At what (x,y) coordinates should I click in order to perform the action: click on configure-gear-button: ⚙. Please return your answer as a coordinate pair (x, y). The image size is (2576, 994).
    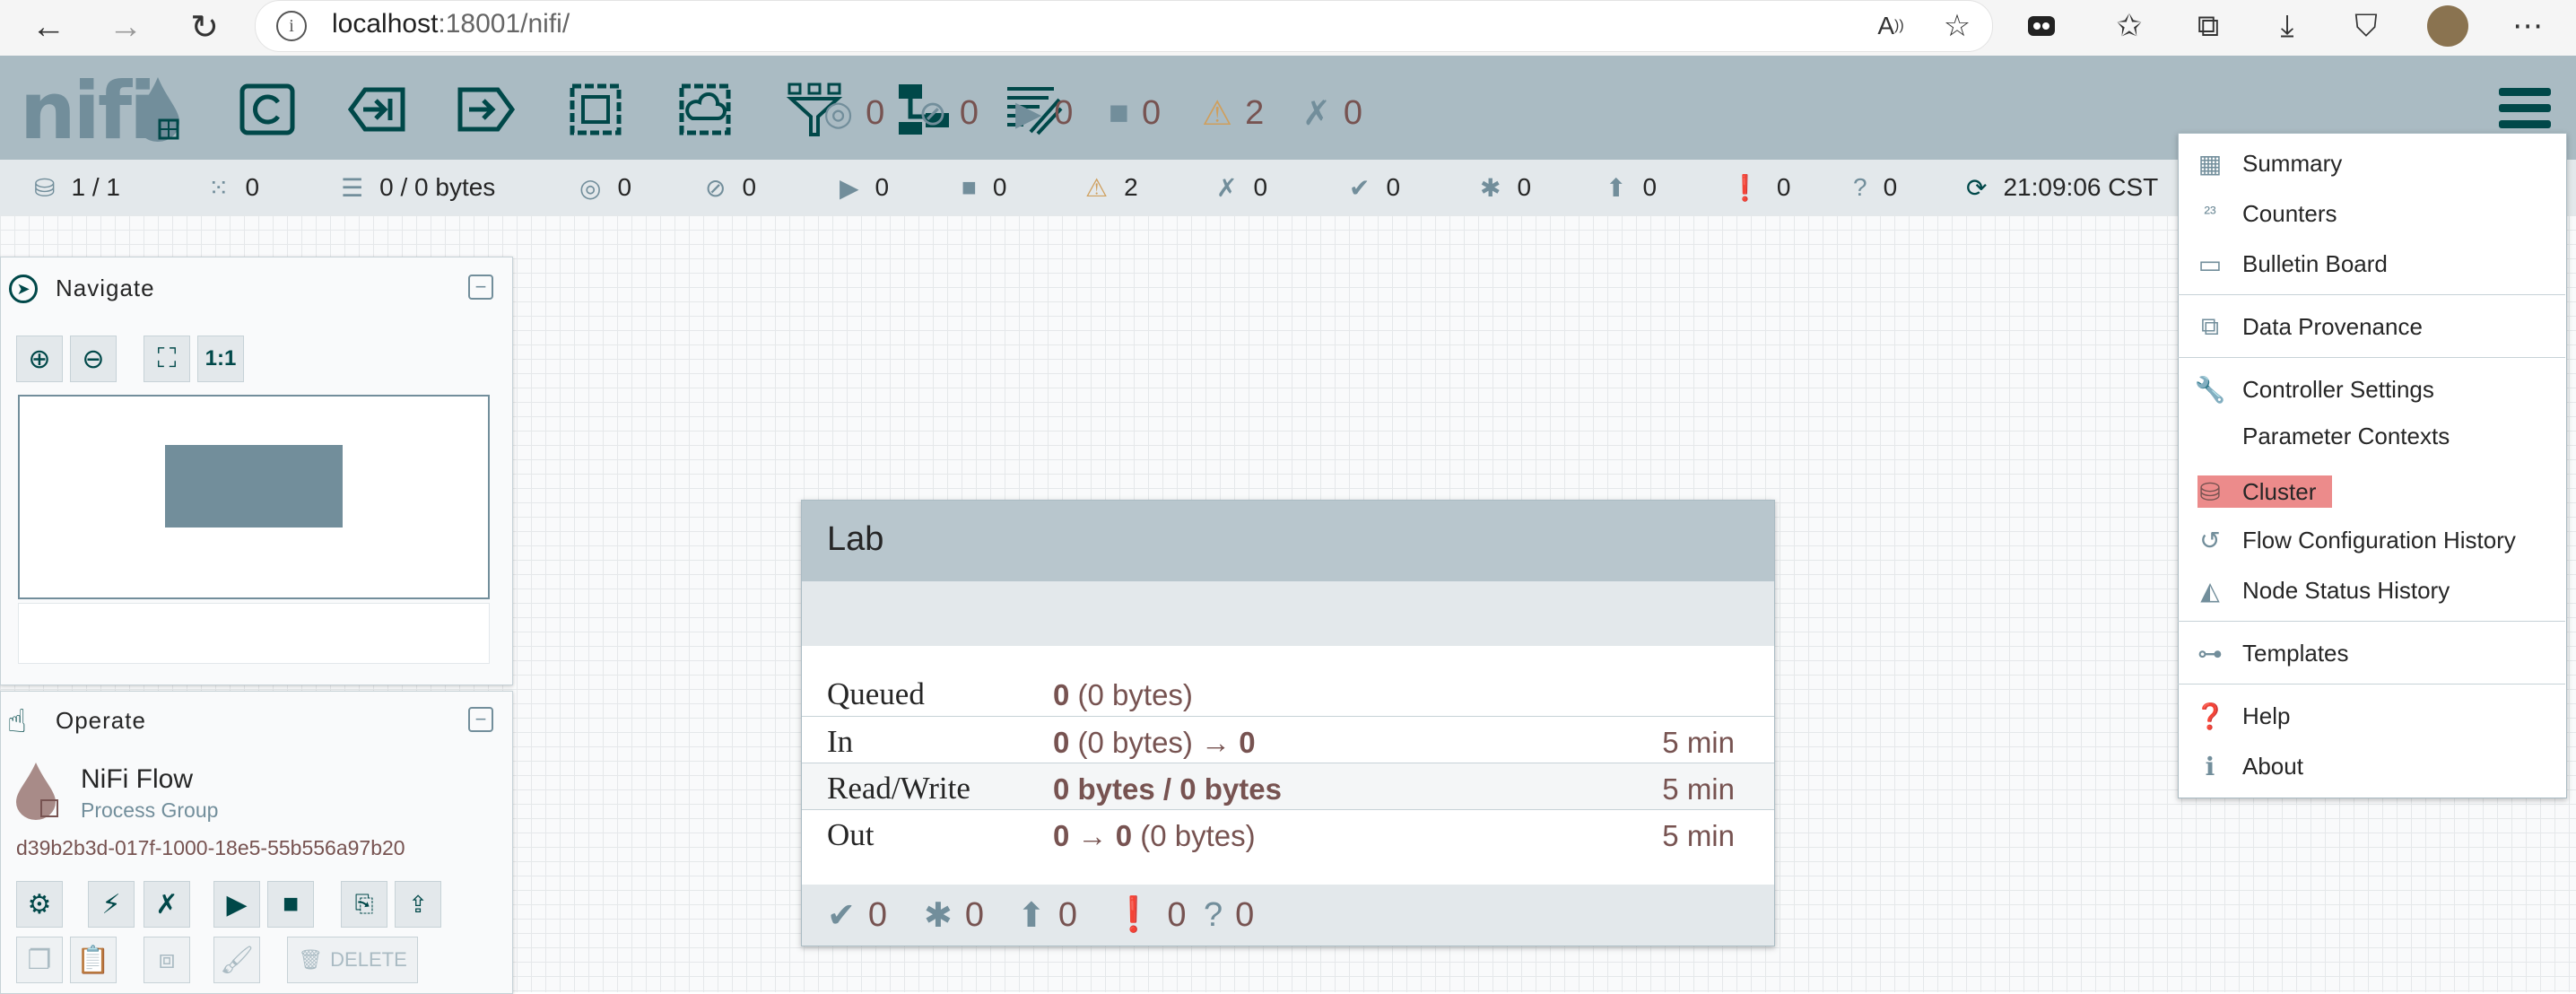
    Looking at the image, I should click on (39, 904).